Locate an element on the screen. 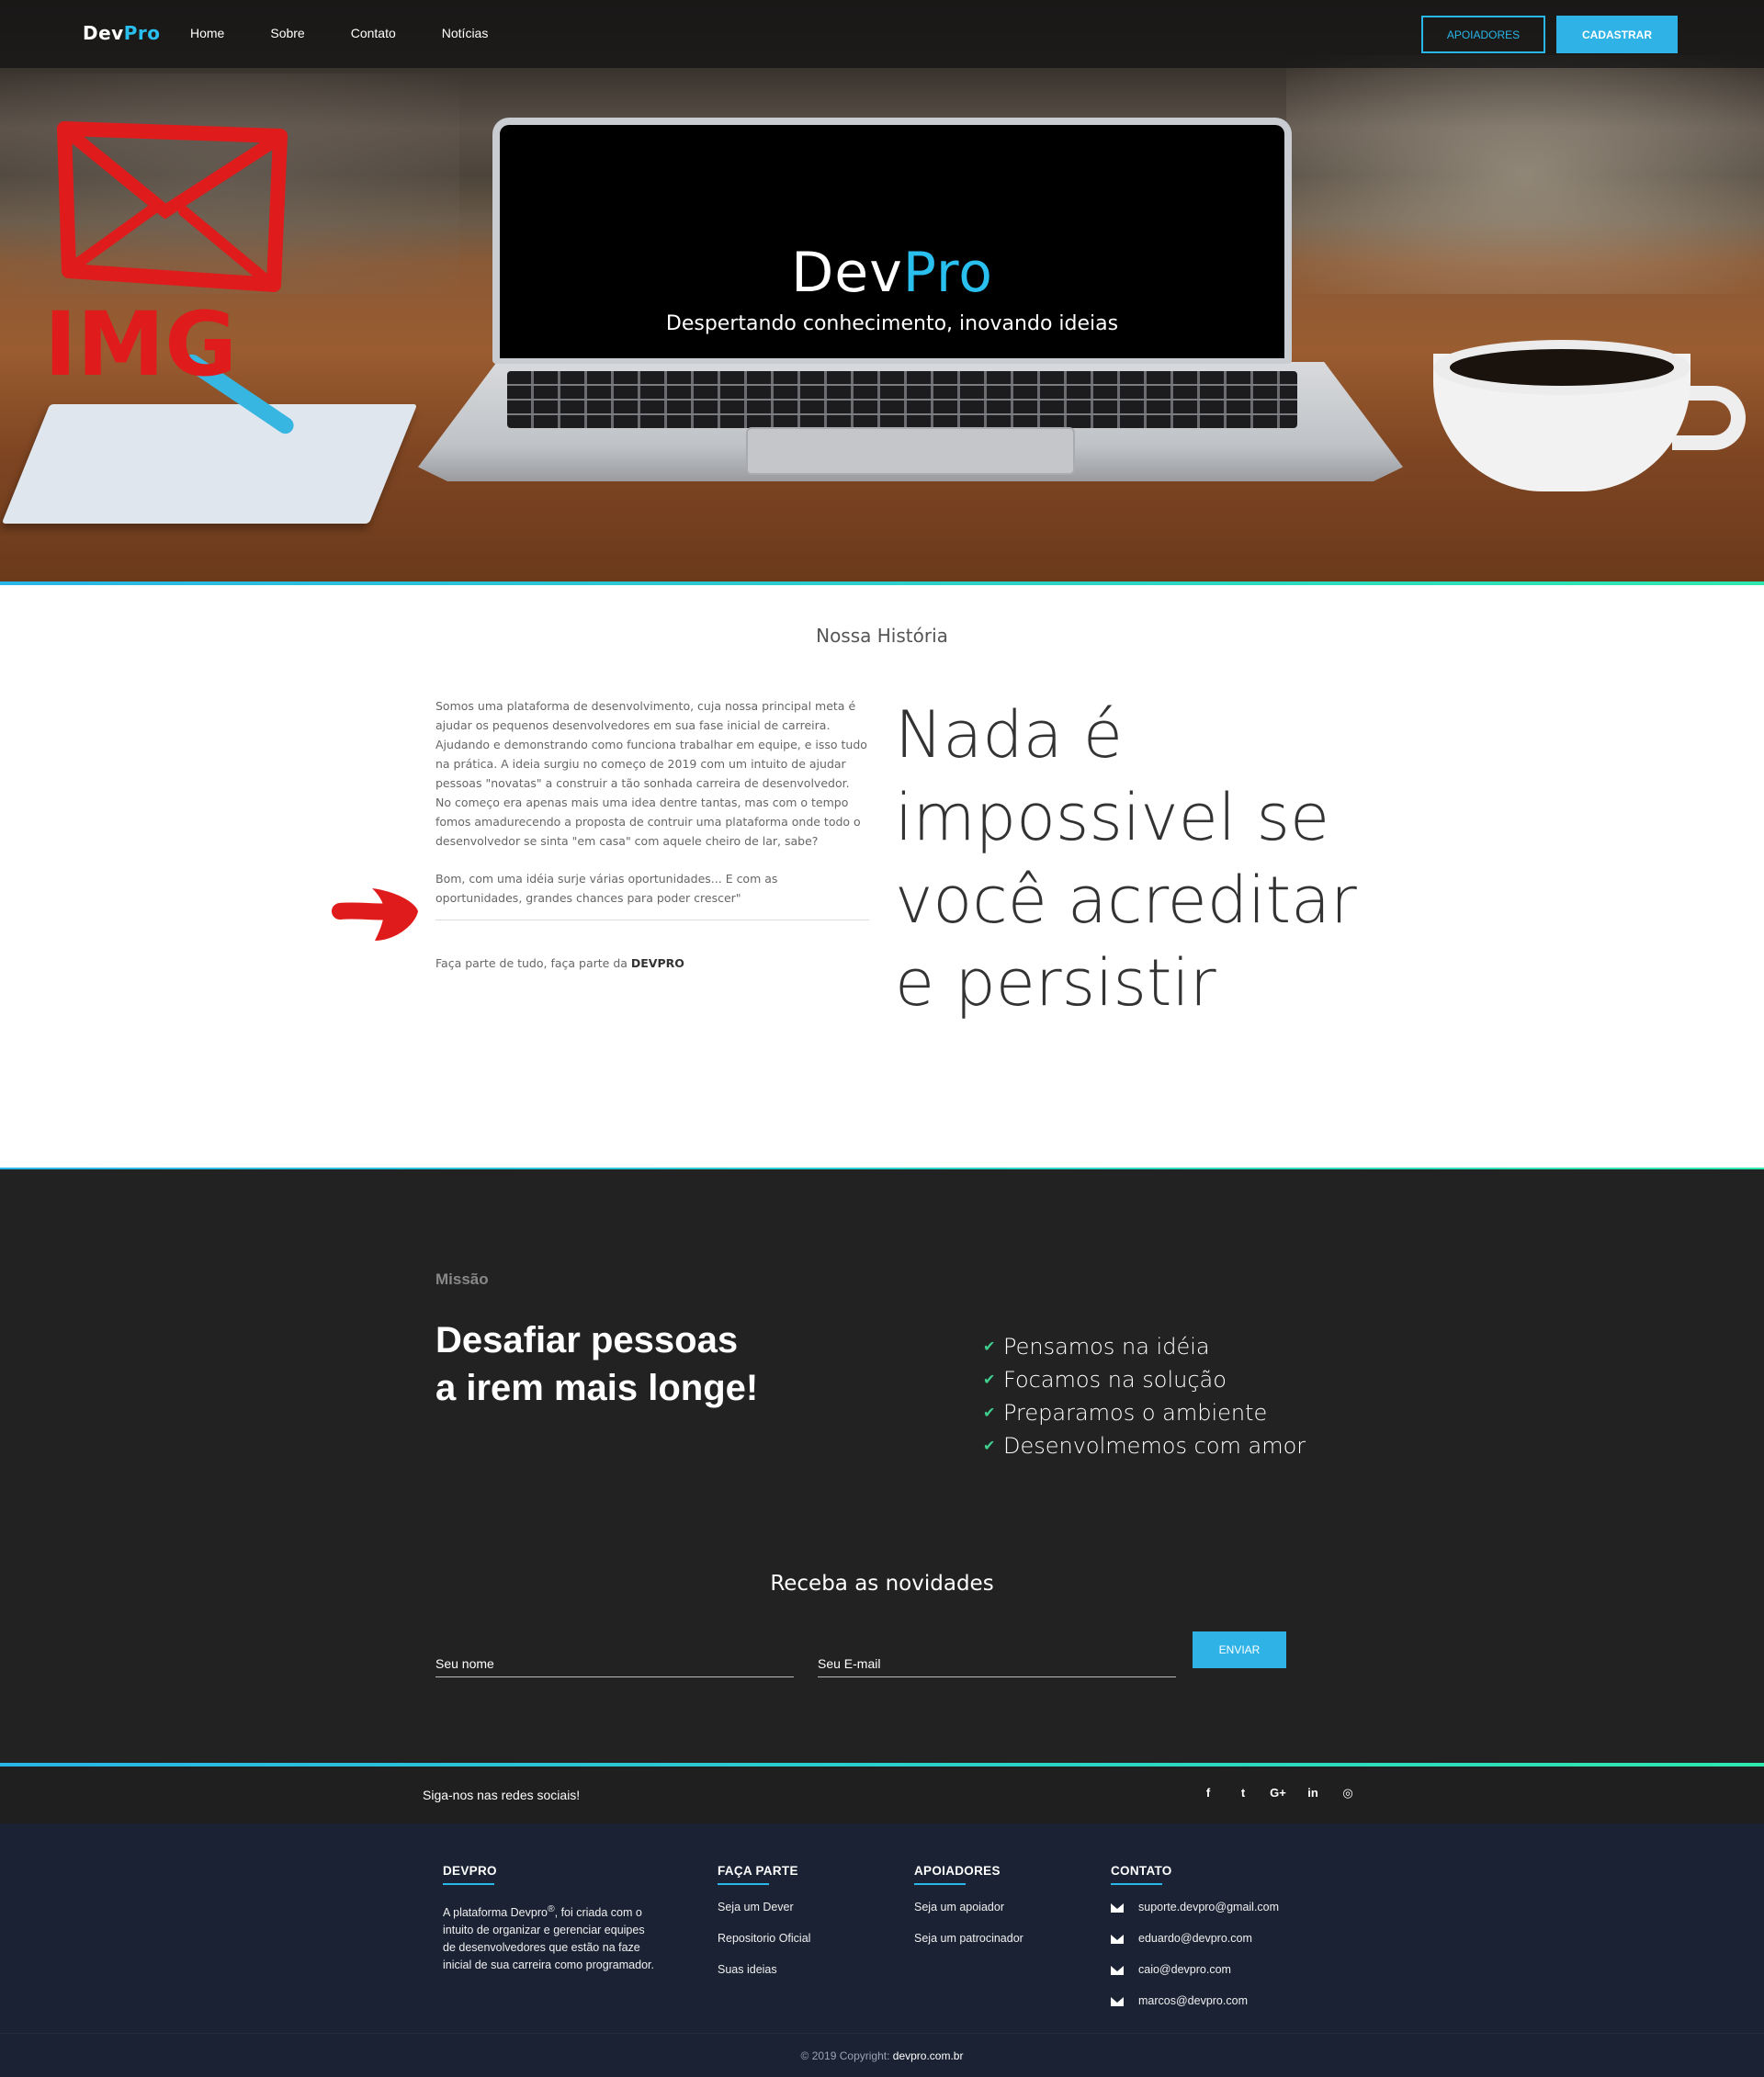 Image resolution: width=1764 pixels, height=2077 pixels. footer-heading: DEVPRO is located at coordinates (470, 1871).